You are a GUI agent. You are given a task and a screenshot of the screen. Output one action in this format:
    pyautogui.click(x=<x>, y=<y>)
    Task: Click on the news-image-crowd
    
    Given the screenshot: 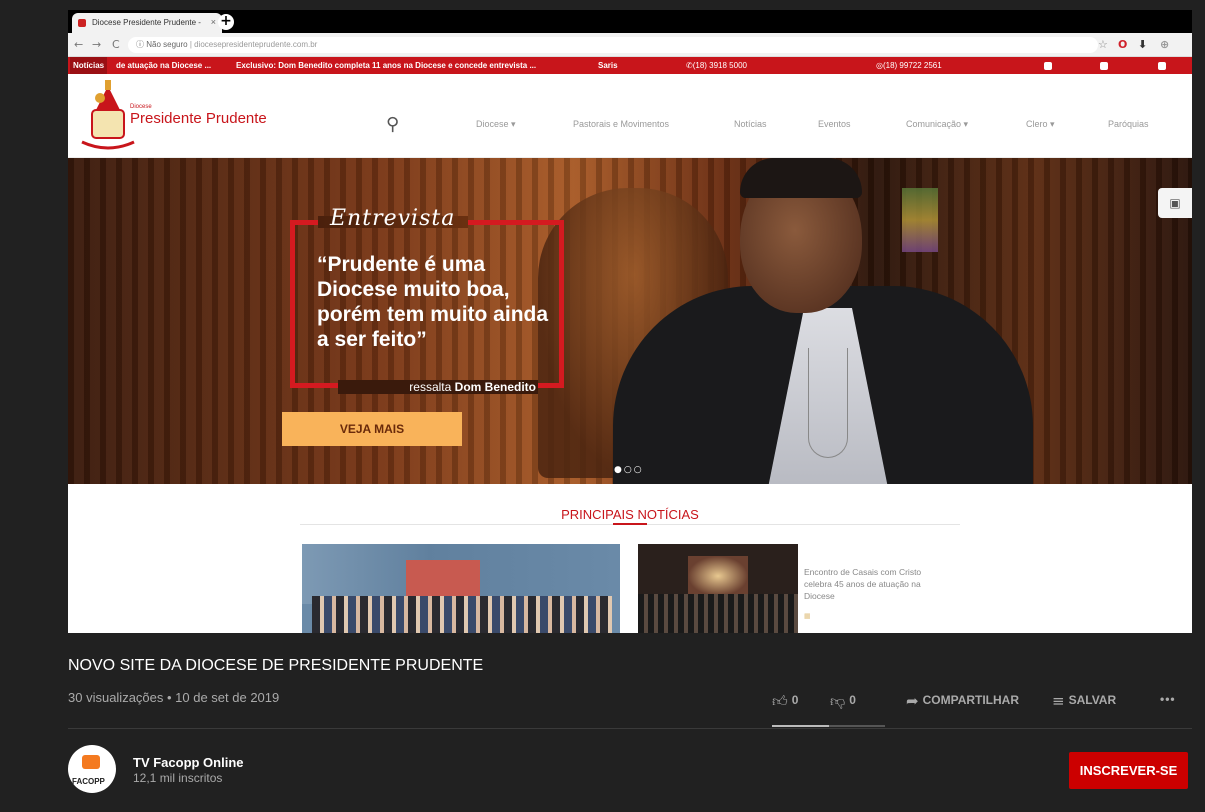 What is the action you would take?
    pyautogui.click(x=462, y=614)
    